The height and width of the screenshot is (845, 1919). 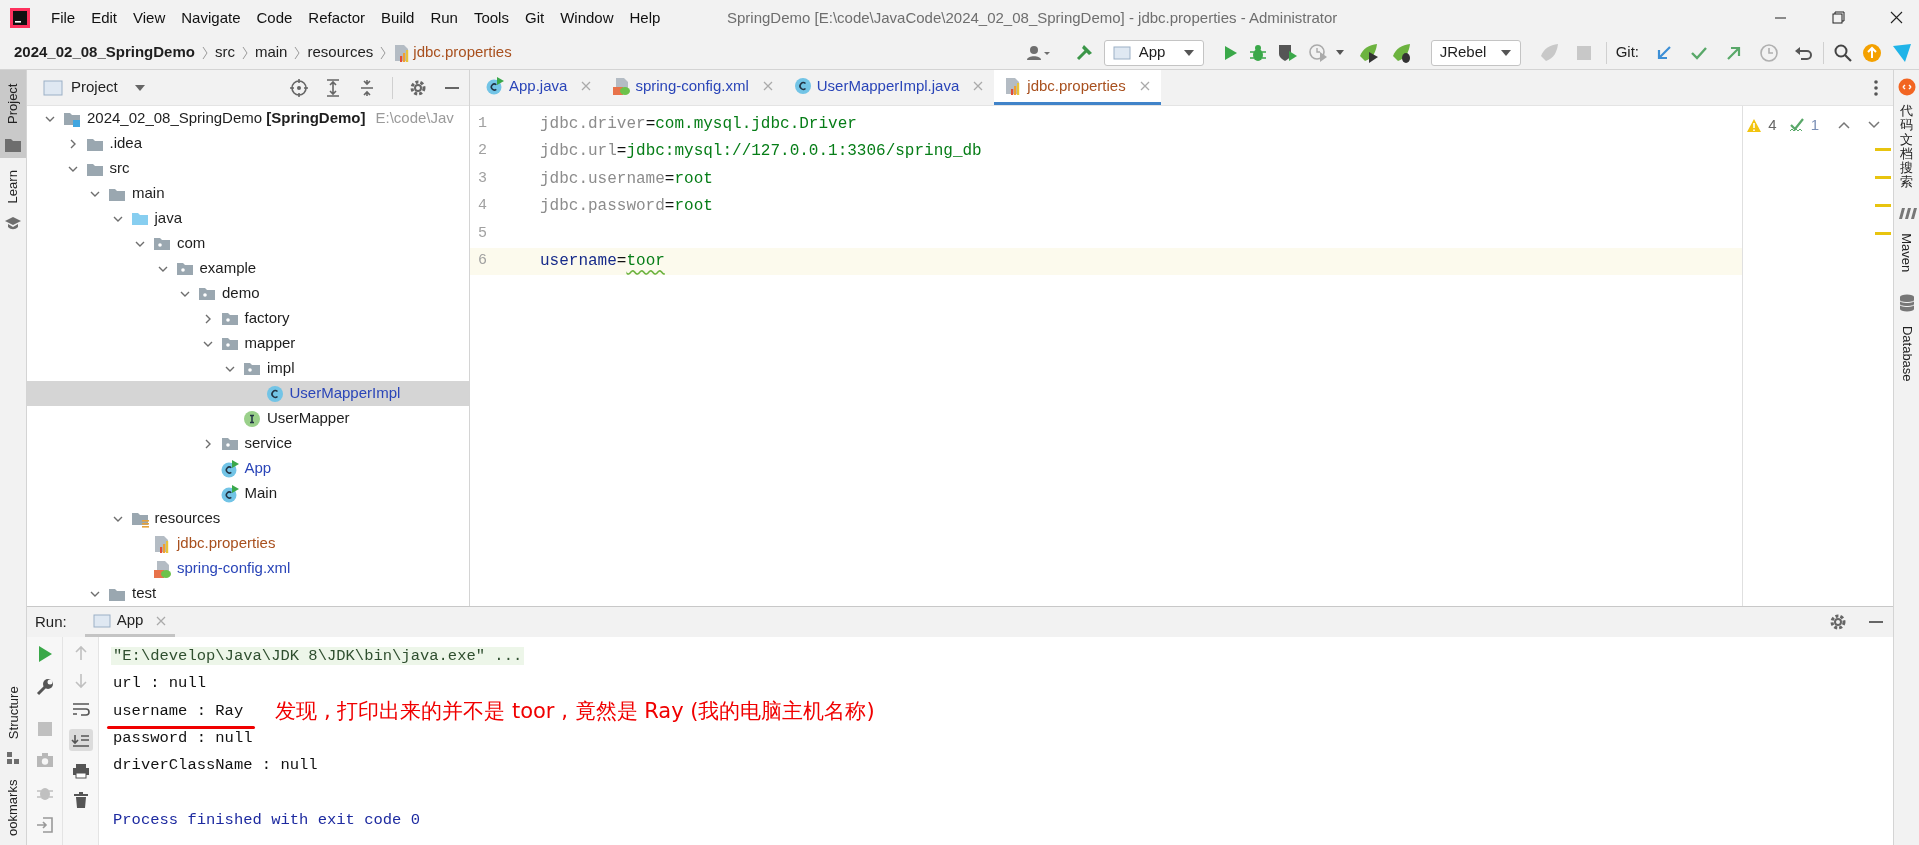 I want to click on tree-item: jdbc.properties, so click(x=248, y=543).